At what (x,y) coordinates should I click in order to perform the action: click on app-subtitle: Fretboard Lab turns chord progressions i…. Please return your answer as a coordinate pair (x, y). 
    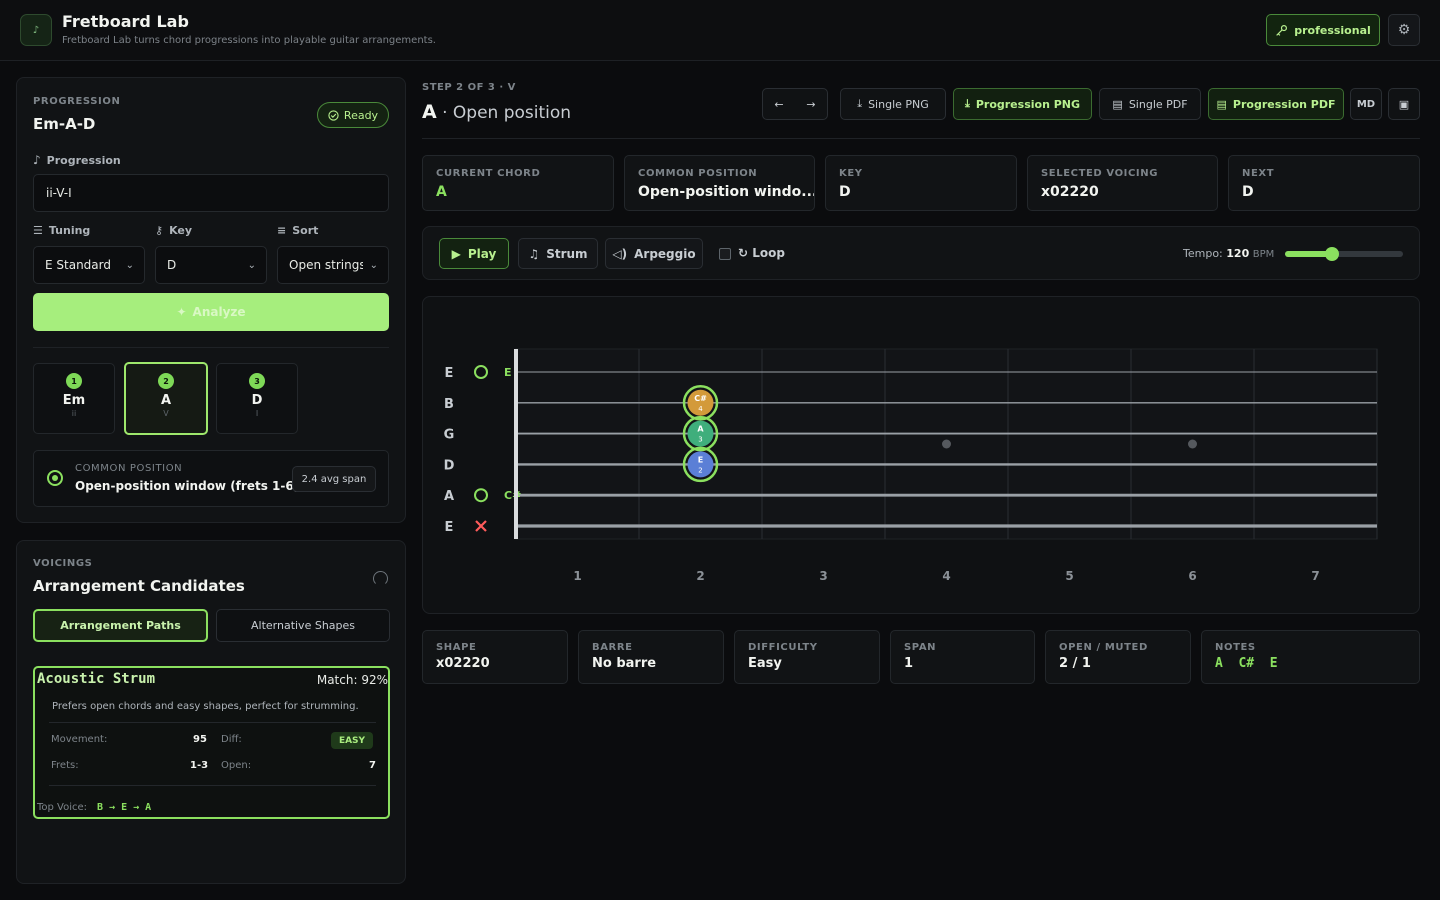
    Looking at the image, I should click on (249, 40).